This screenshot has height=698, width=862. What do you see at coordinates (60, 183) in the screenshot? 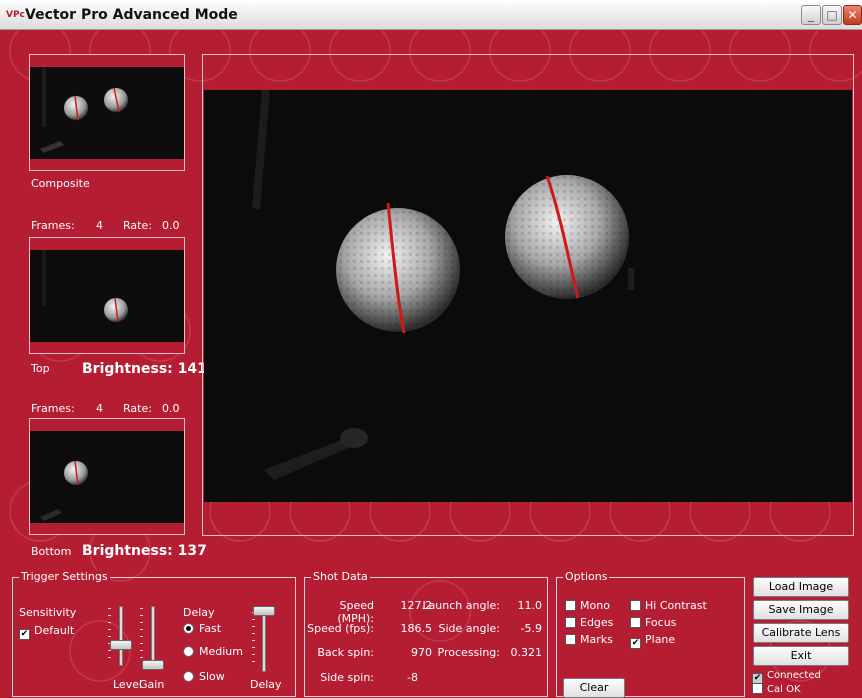
I see `composite-label: Composite` at bounding box center [60, 183].